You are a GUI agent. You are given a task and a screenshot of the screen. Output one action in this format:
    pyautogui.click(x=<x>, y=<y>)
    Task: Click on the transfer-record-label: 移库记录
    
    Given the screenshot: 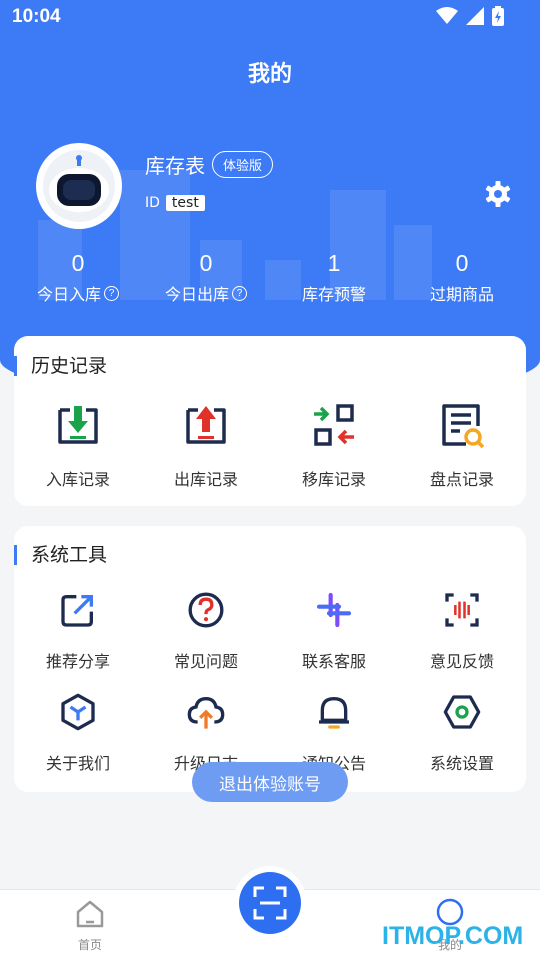 What is the action you would take?
    pyautogui.click(x=333, y=479)
    